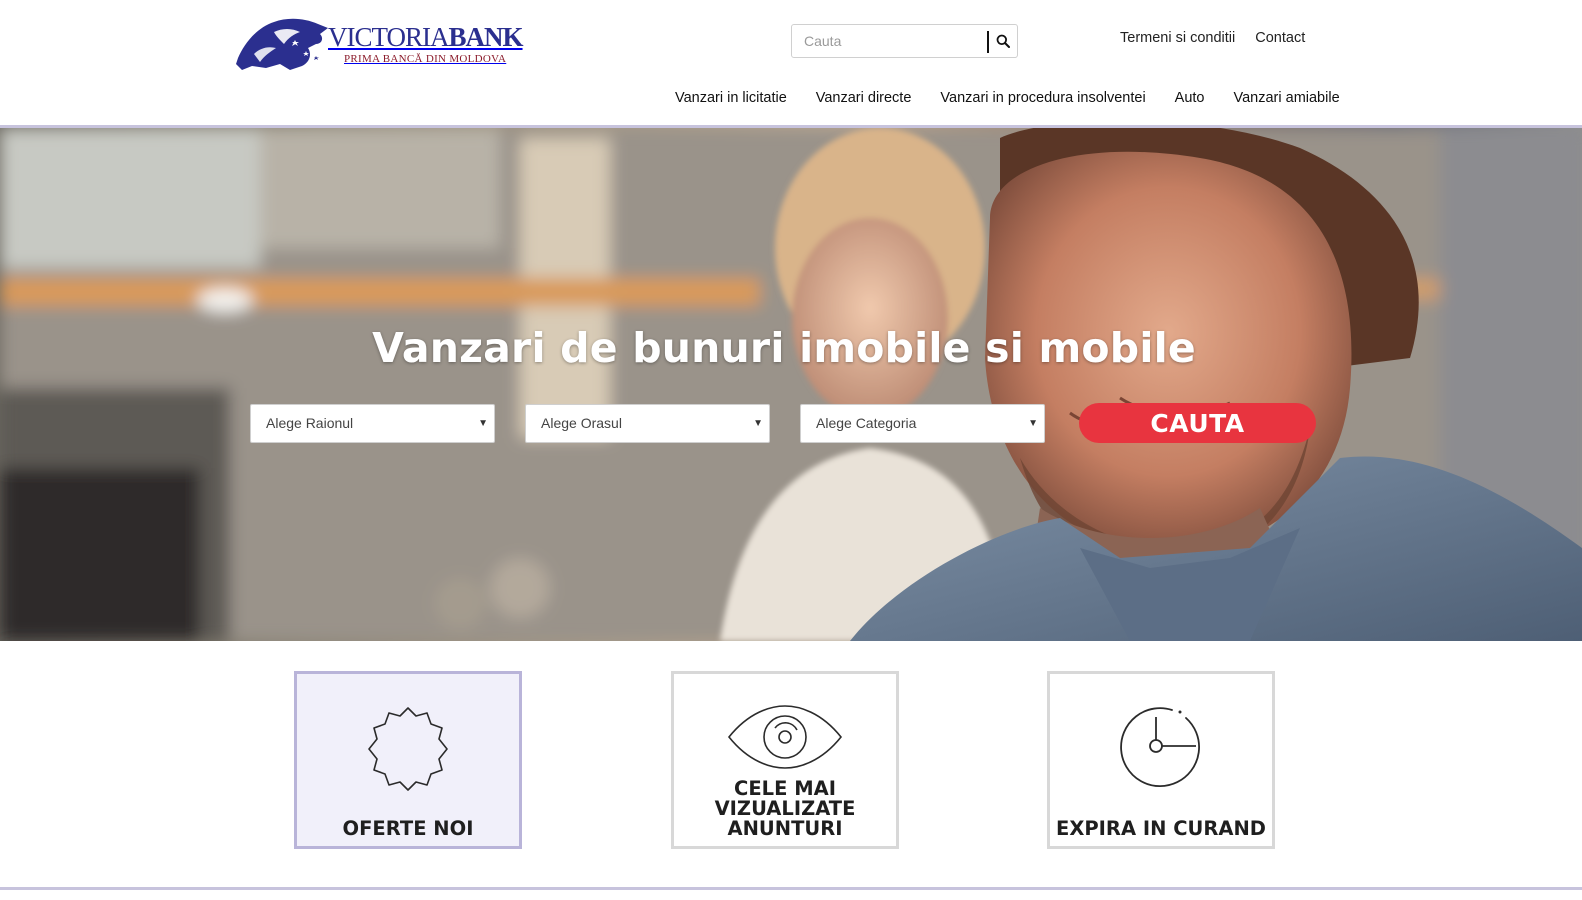  What do you see at coordinates (408, 749) in the screenshot?
I see `badge-icon` at bounding box center [408, 749].